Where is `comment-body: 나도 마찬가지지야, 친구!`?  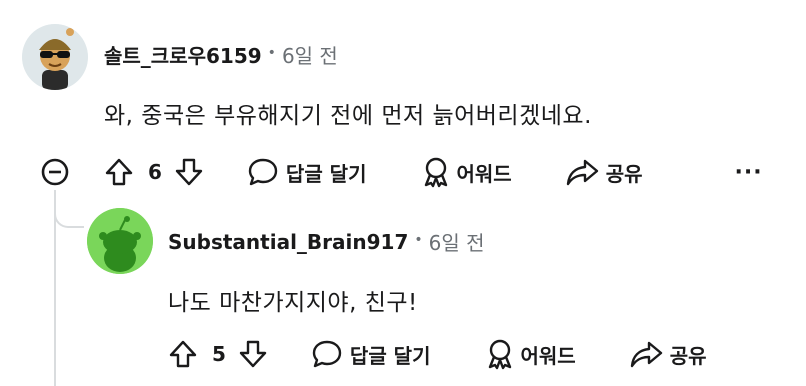
comment-body: 나도 마찬가지지야, 친구! is located at coordinates (293, 303).